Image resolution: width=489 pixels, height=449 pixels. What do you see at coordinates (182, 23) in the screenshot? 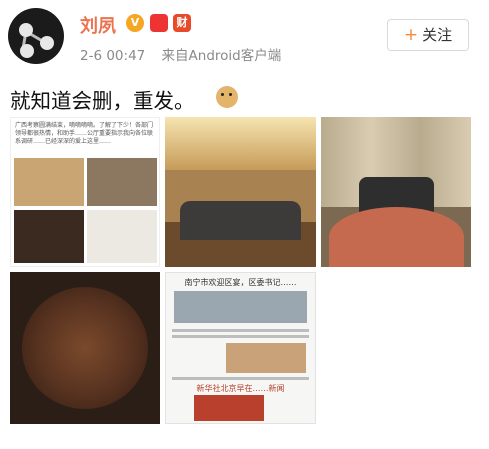
I see `finance-badge-icon: 财` at bounding box center [182, 23].